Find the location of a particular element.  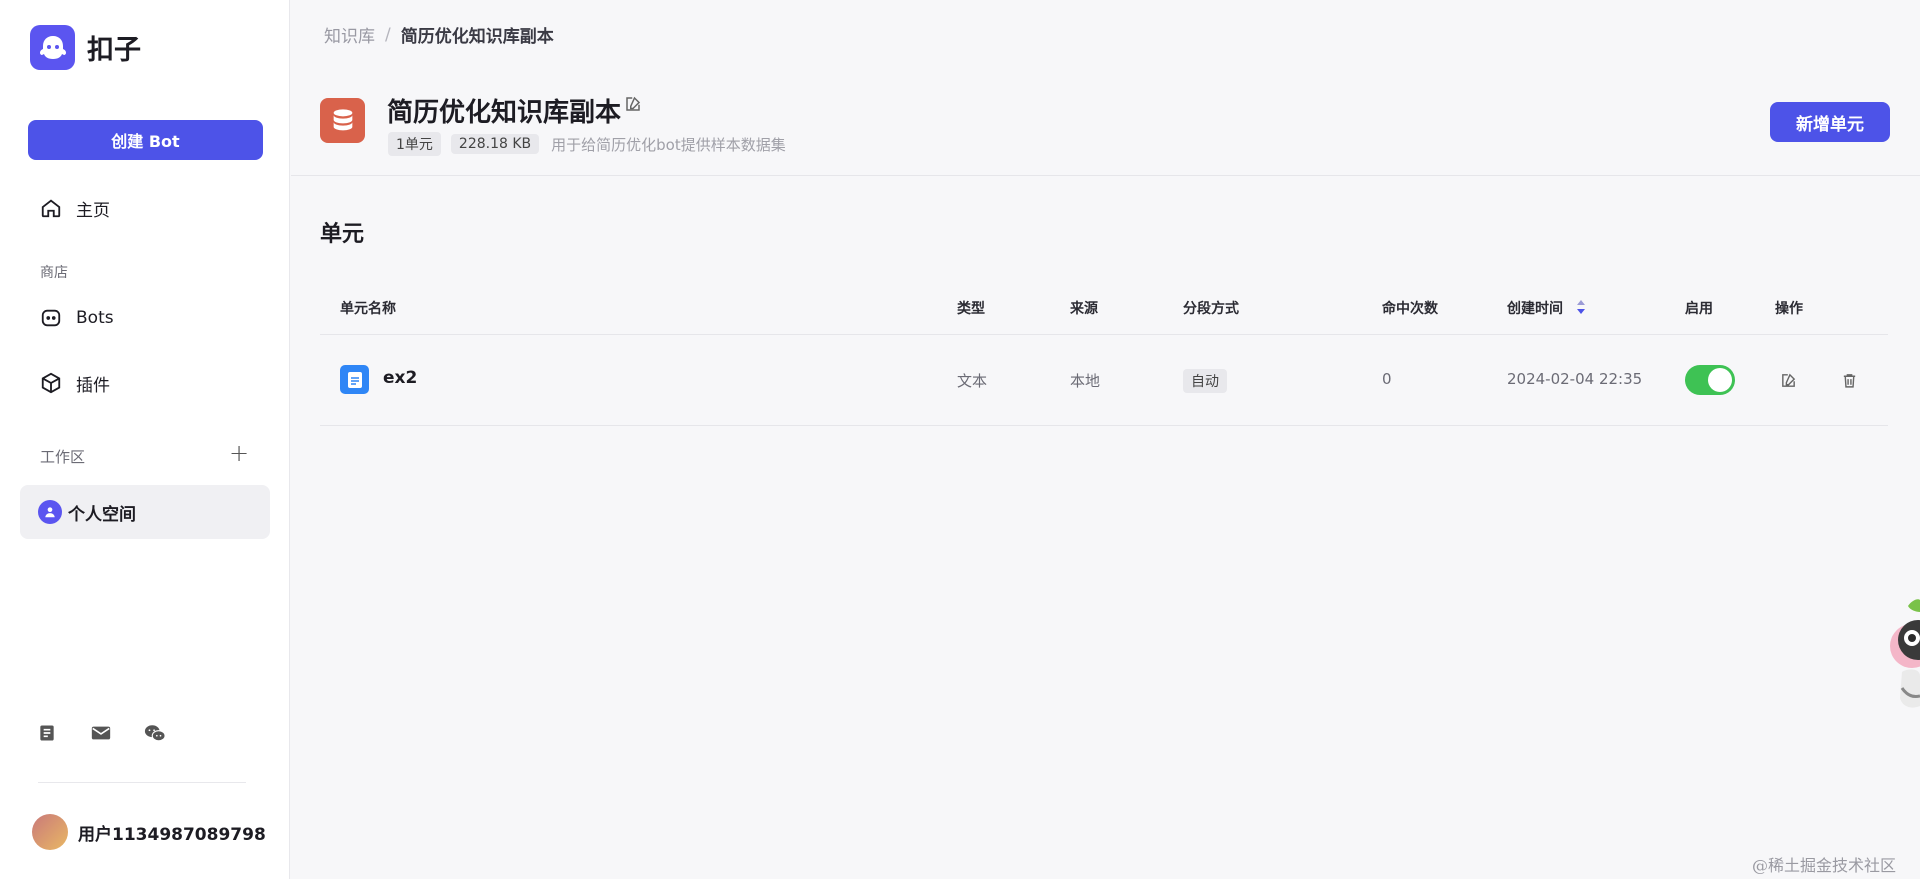

breadcrumb: 知识库 / 简历优化知识库副本 is located at coordinates (439, 35).